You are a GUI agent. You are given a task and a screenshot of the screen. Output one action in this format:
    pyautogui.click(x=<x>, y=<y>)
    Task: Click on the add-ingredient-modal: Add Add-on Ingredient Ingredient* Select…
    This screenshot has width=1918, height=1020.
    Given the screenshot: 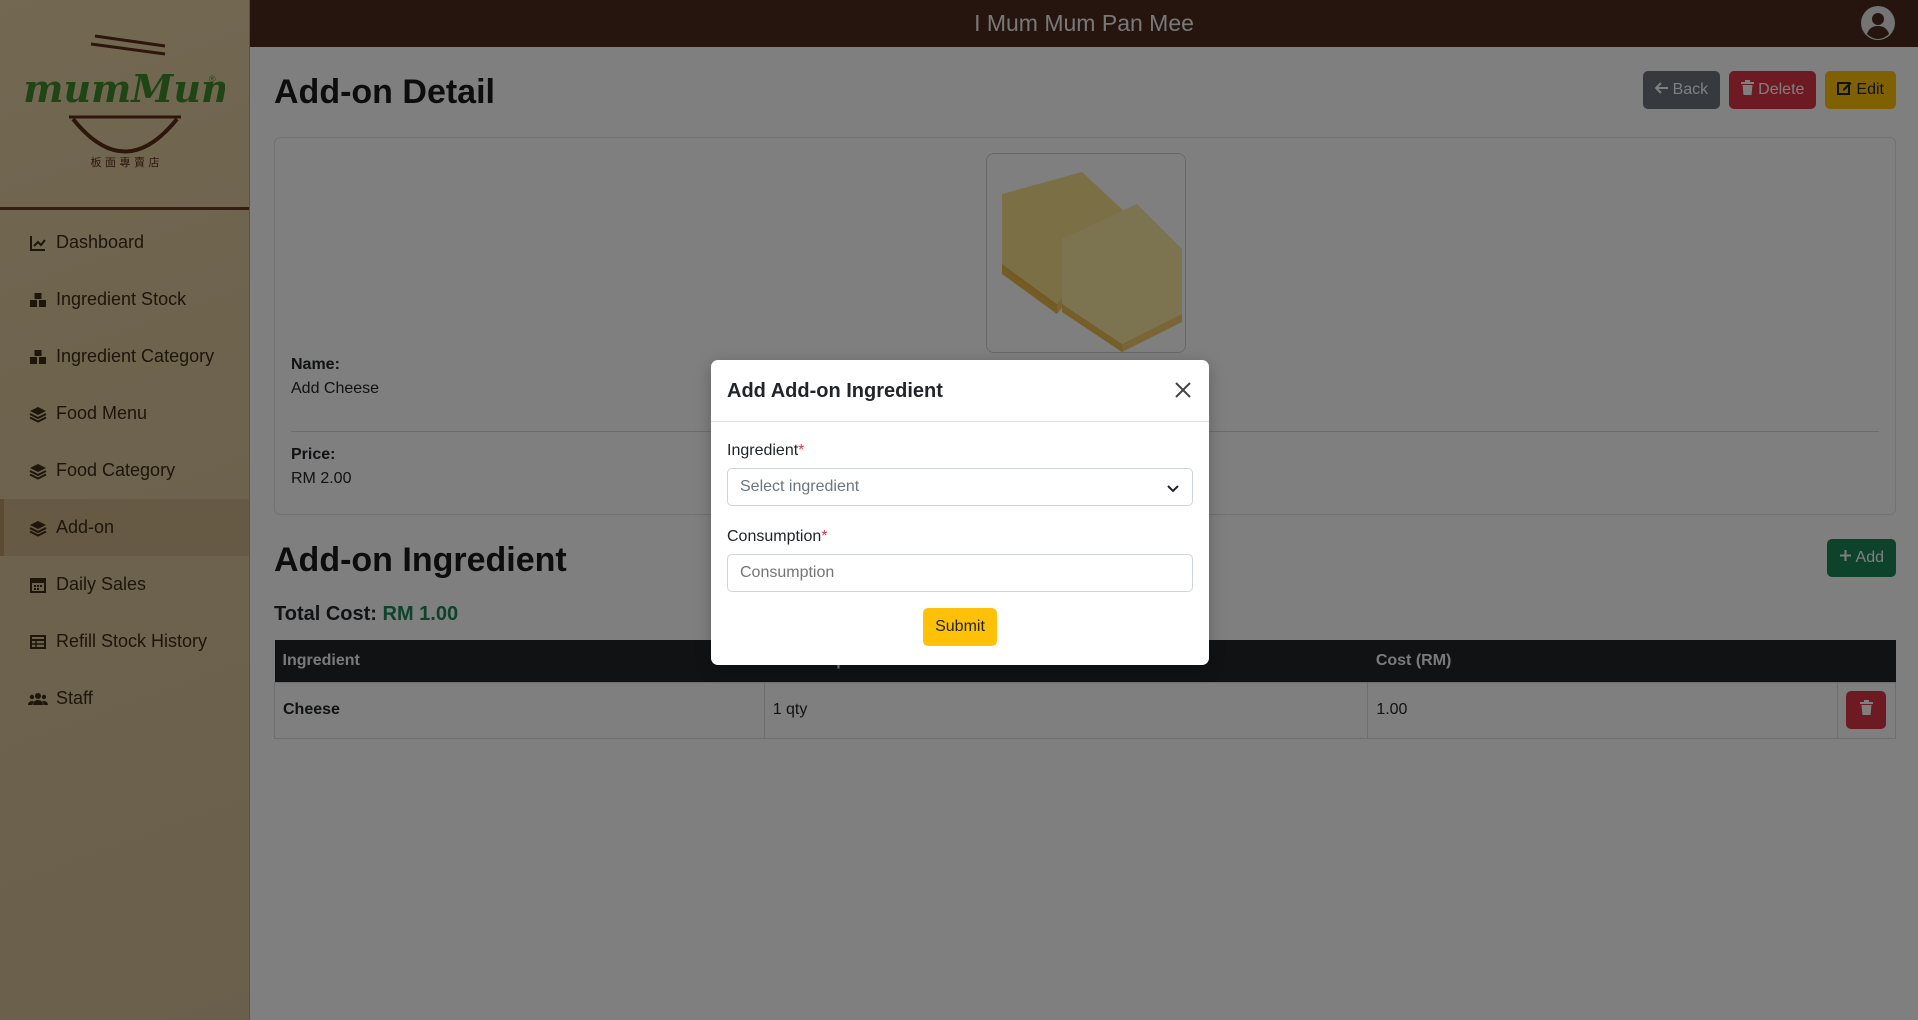 What is the action you would take?
    pyautogui.click(x=960, y=512)
    